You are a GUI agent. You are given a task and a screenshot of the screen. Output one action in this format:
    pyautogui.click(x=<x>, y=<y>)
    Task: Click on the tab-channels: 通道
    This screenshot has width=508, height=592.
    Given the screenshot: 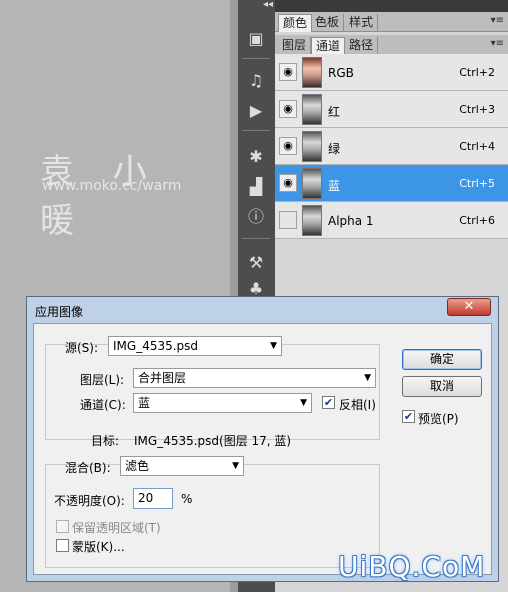 What is the action you would take?
    pyautogui.click(x=328, y=46)
    